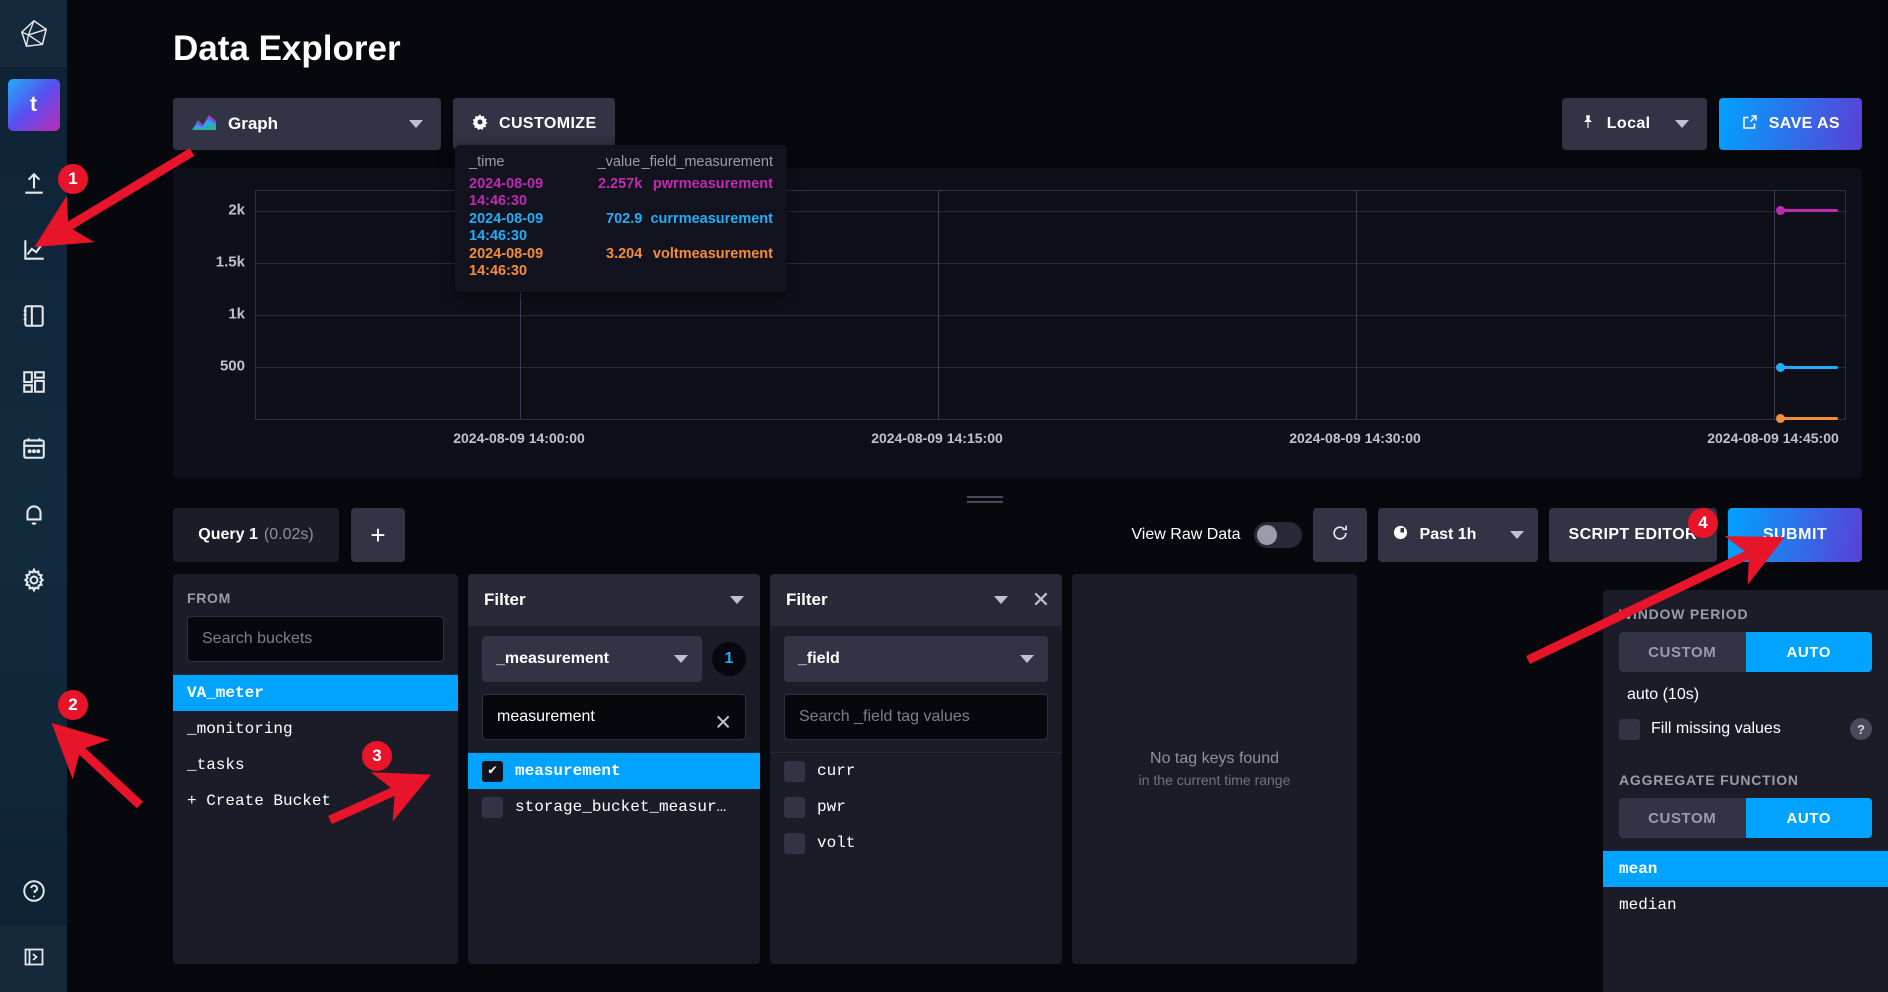 This screenshot has width=1888, height=992. I want to click on aggregate-auto-button: AUTO, so click(1808, 818).